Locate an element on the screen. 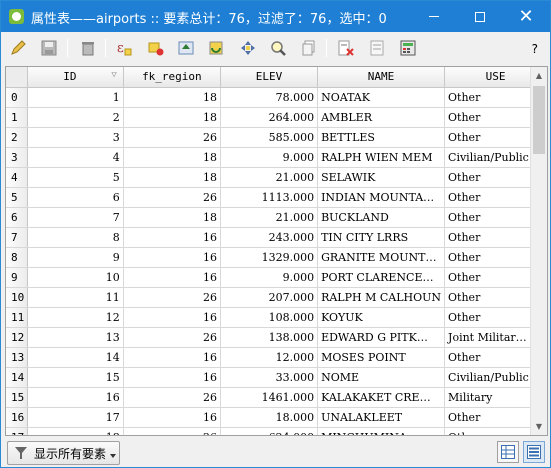  cell-id: 16 is located at coordinates (75, 397).